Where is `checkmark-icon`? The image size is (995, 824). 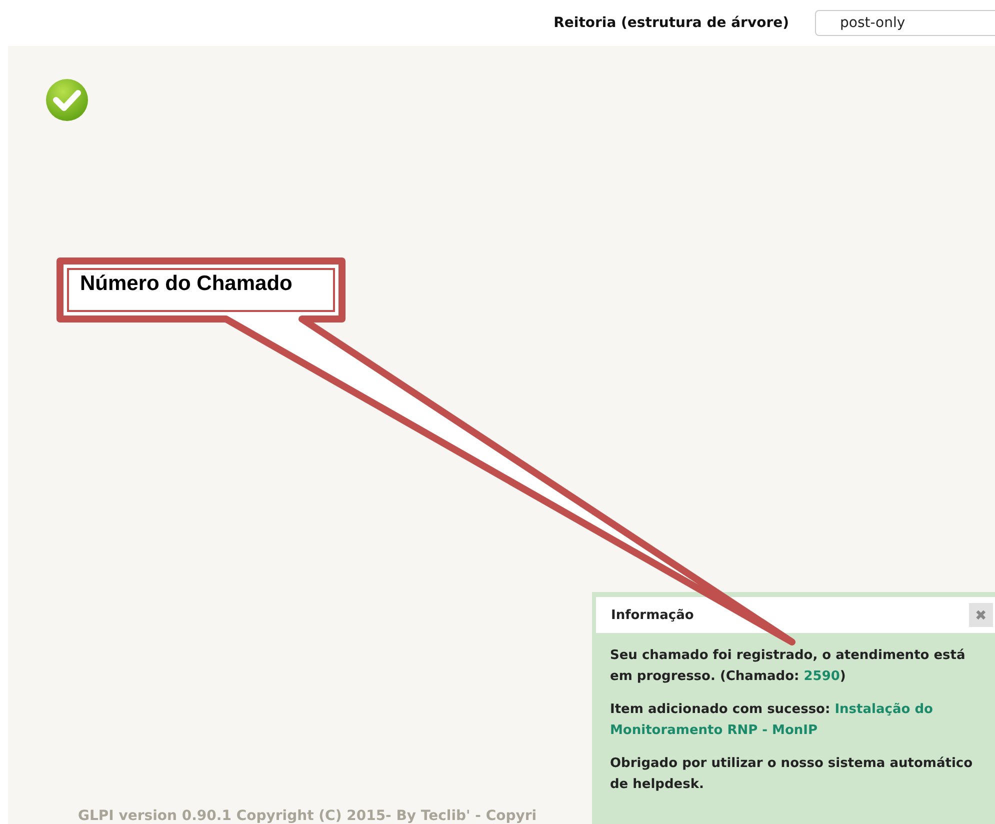 checkmark-icon is located at coordinates (67, 100).